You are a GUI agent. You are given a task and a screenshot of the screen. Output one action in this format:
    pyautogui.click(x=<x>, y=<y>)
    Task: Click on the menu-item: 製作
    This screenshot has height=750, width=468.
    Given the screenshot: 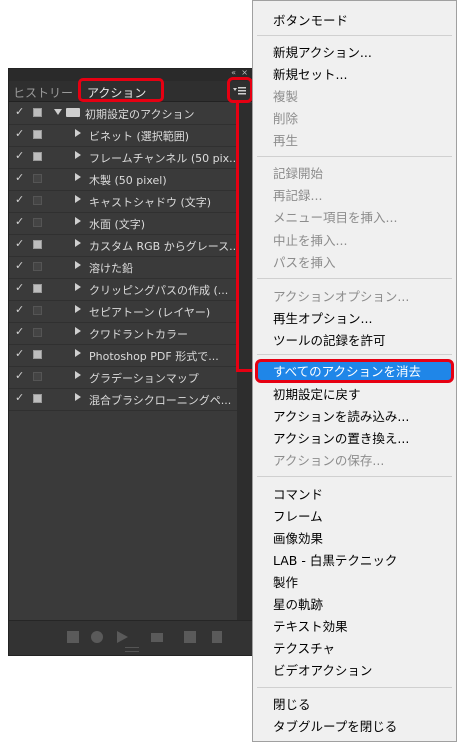 What is the action you would take?
    pyautogui.click(x=285, y=581)
    